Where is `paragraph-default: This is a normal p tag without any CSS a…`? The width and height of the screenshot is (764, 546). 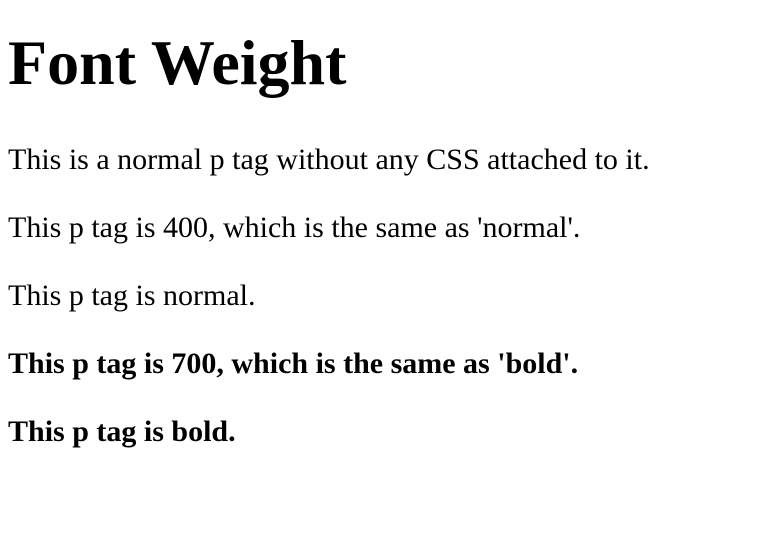 paragraph-default: This is a normal p tag without any CSS a… is located at coordinates (329, 159).